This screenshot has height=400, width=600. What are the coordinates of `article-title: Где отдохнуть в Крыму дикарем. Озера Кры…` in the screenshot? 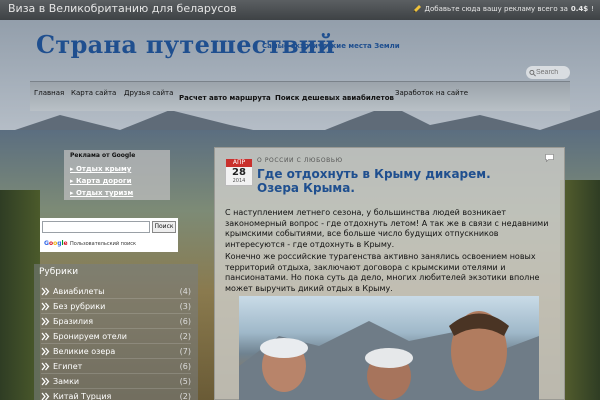 It's located at (387, 181).